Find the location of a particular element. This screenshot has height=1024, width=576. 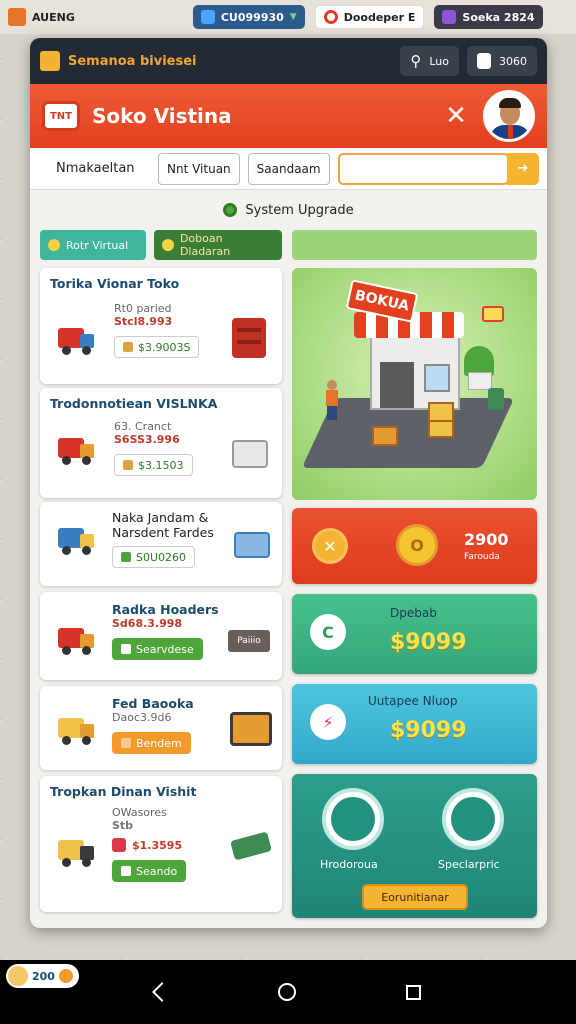

repair-label: Speclarpric is located at coordinates (469, 864).